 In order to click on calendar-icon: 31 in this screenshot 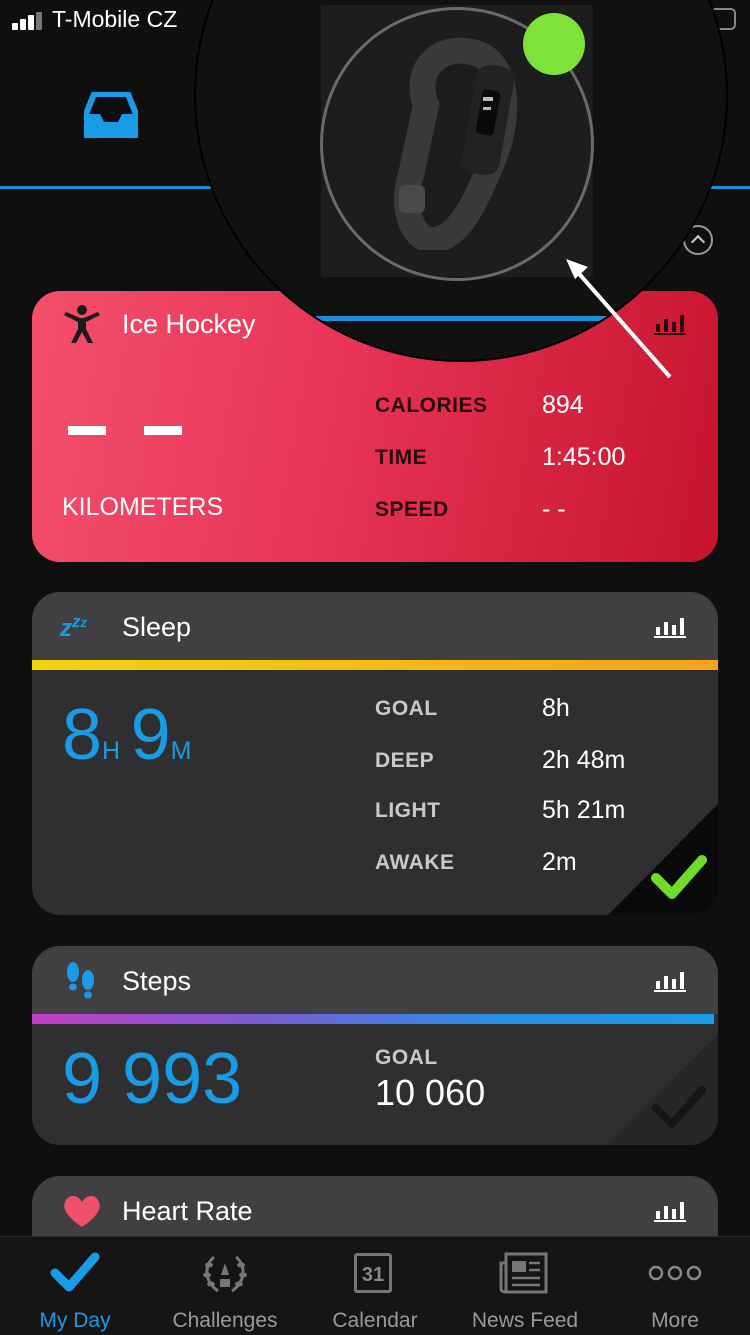, I will do `click(373, 1273)`.